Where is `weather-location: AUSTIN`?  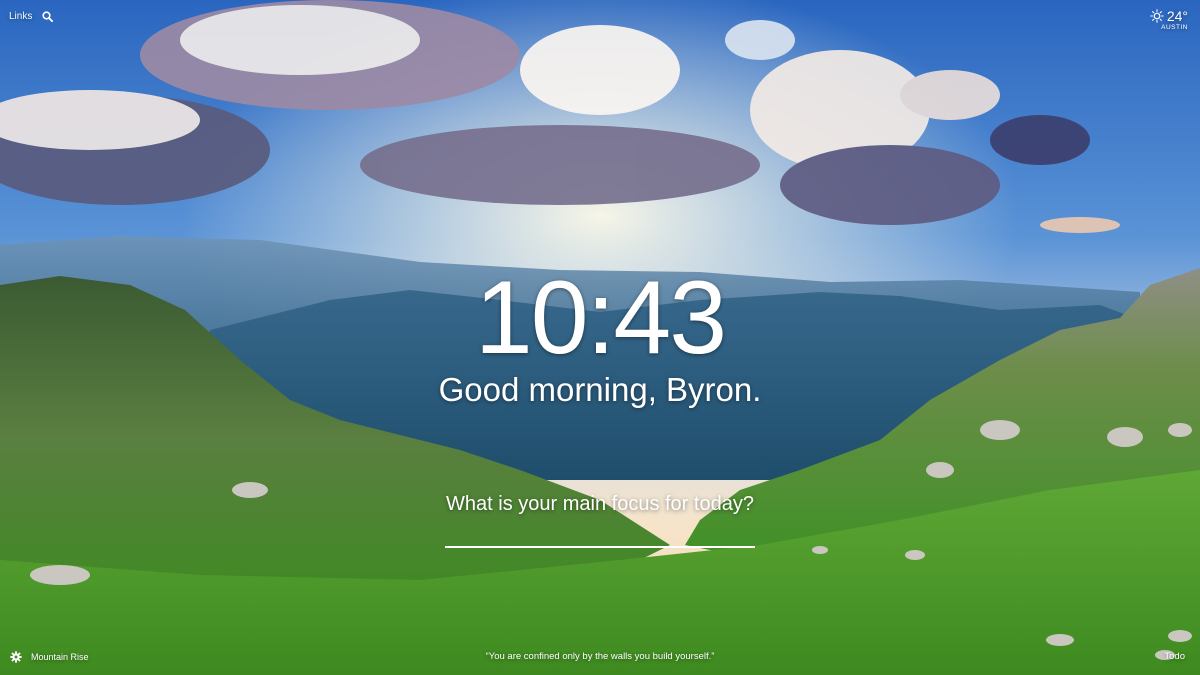
weather-location: AUSTIN is located at coordinates (1174, 27).